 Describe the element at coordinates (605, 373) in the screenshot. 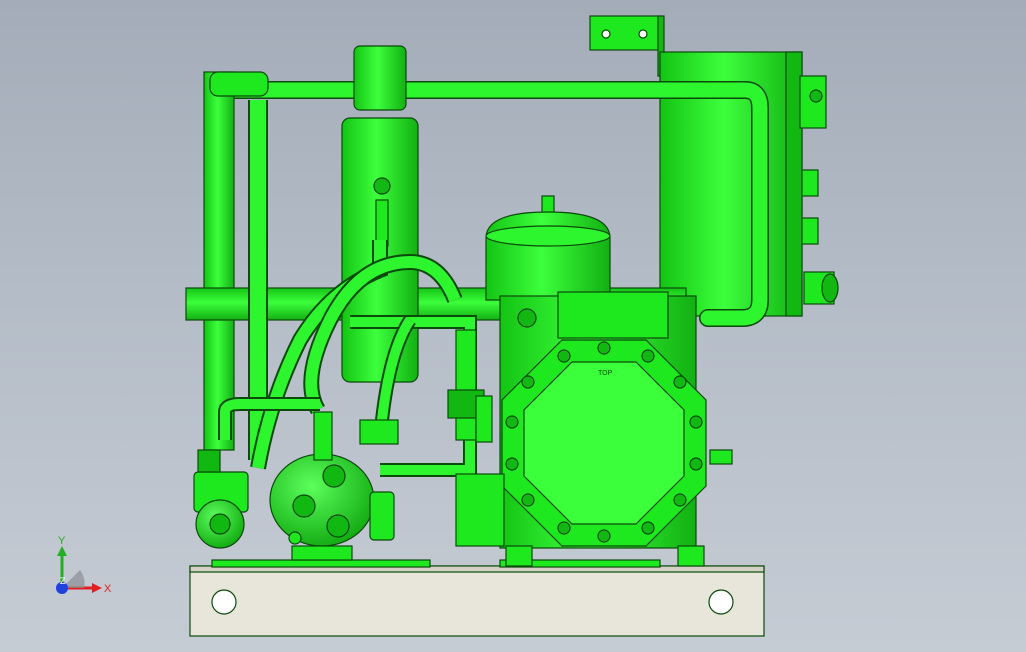

I see `compressor-top-label: TOP` at that location.